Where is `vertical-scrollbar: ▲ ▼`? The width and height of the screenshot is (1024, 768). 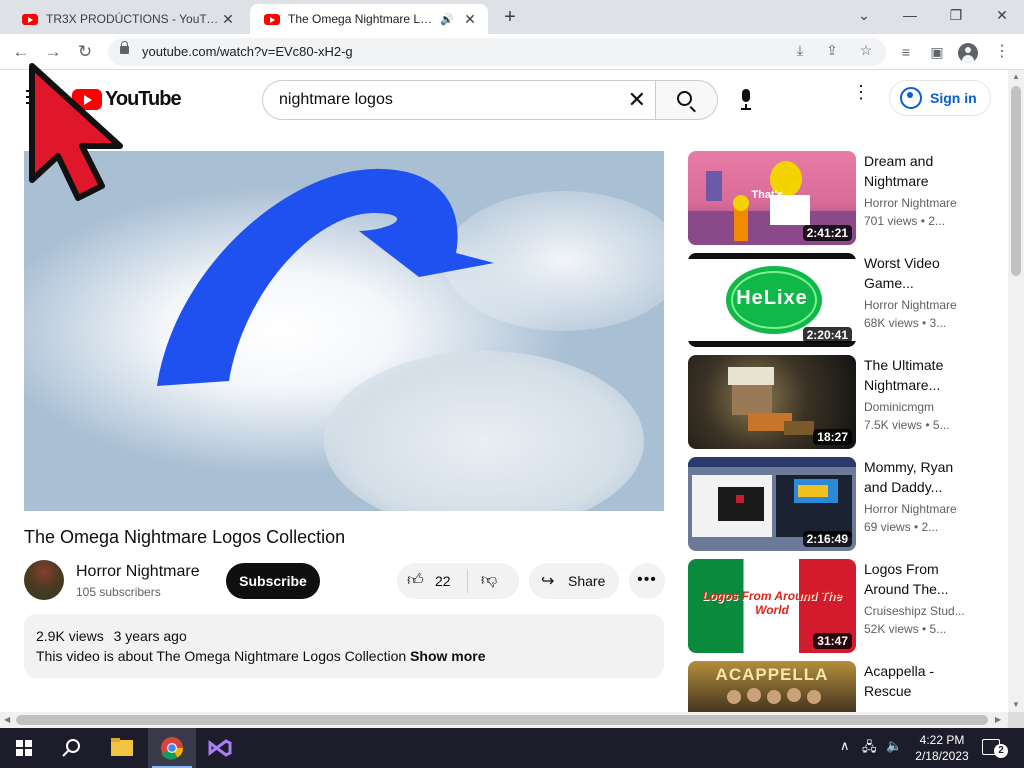
vertical-scrollbar: ▲ ▼ is located at coordinates (1016, 391).